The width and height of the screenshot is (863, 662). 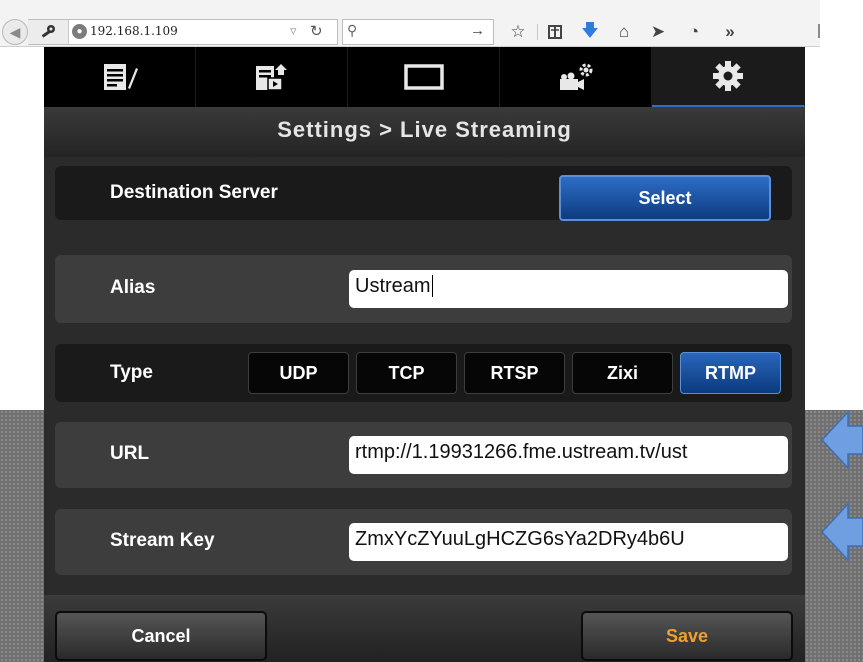 What do you see at coordinates (590, 32) in the screenshot?
I see `download-arrow-icon: 🡇` at bounding box center [590, 32].